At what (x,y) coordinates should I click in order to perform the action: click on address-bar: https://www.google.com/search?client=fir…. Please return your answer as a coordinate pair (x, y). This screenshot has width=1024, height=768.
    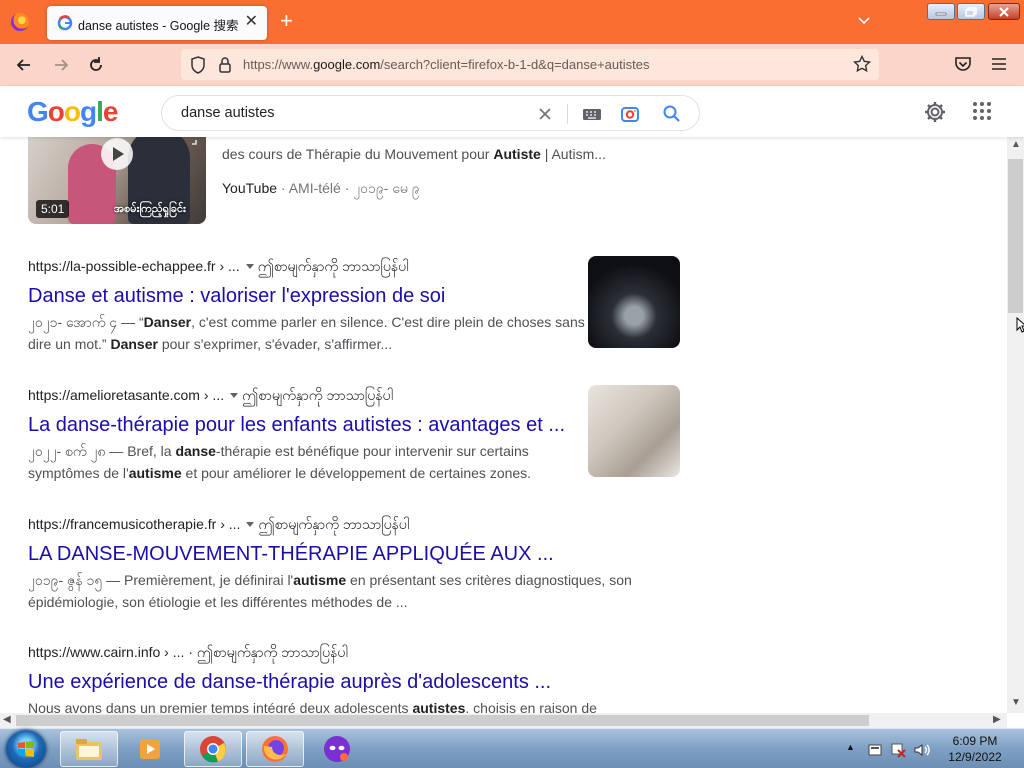
    Looking at the image, I should click on (530, 64).